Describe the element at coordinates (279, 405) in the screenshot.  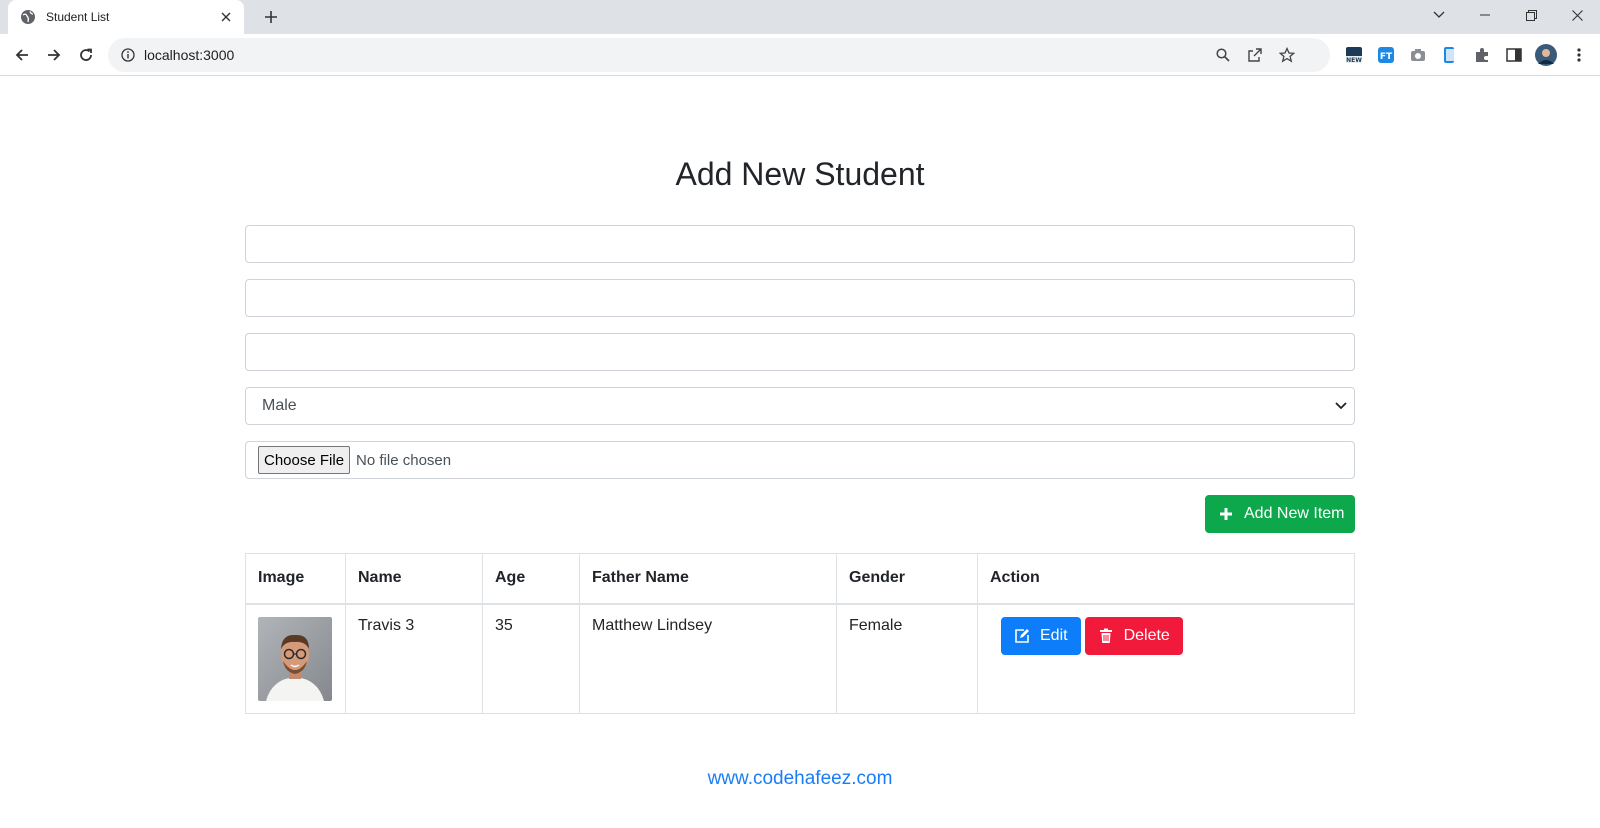
I see `gender-selected-value: Male` at that location.